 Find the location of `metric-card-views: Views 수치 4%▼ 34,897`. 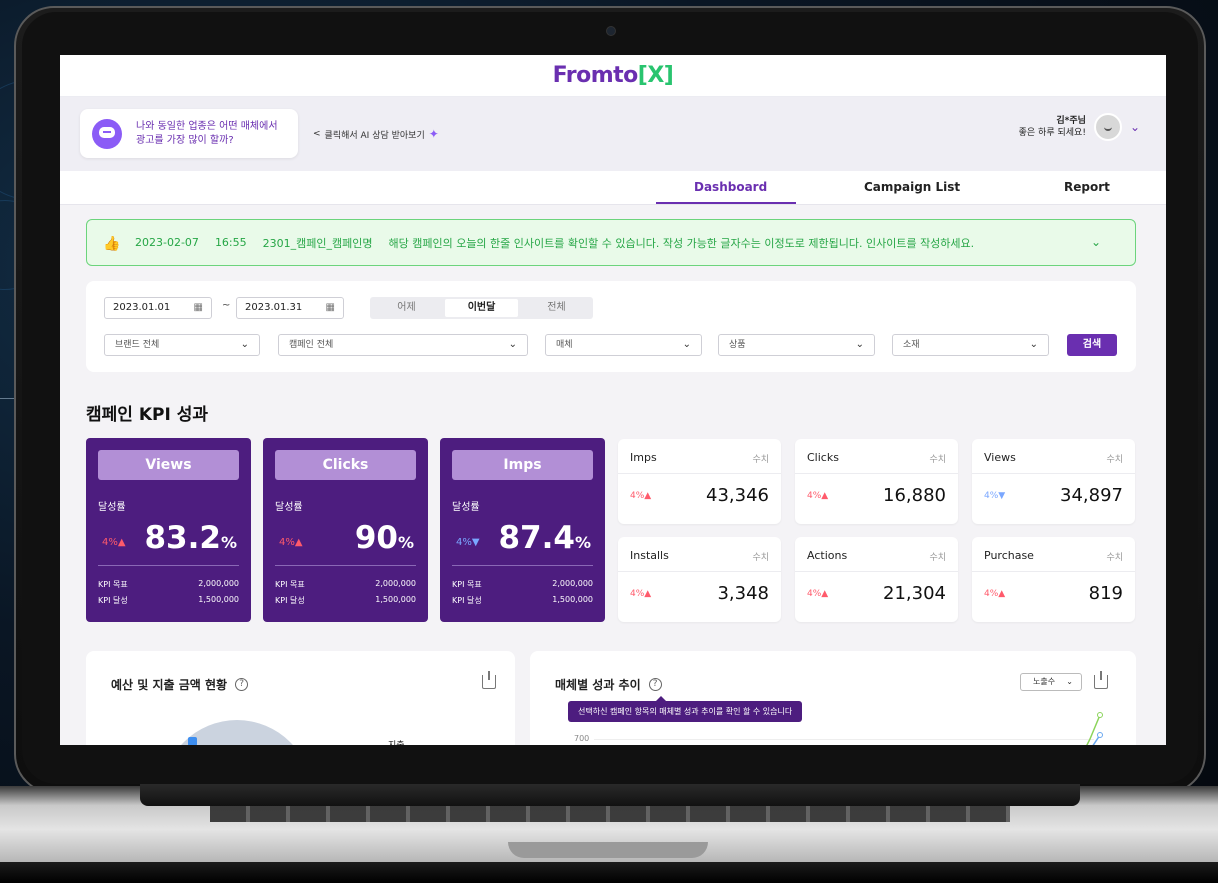

metric-card-views: Views 수치 4%▼ 34,897 is located at coordinates (1053, 481).